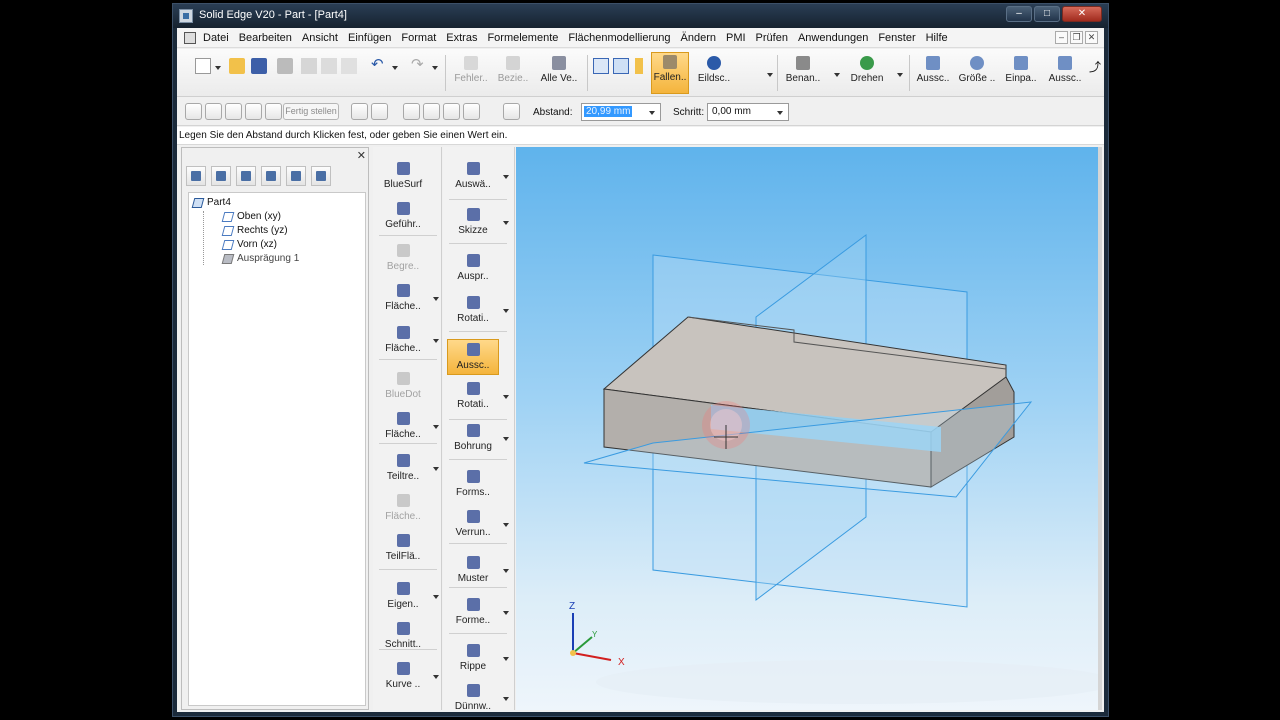  Describe the element at coordinates (403, 259) in the screenshot. I see `palette-left-button-2: Begre..` at that location.